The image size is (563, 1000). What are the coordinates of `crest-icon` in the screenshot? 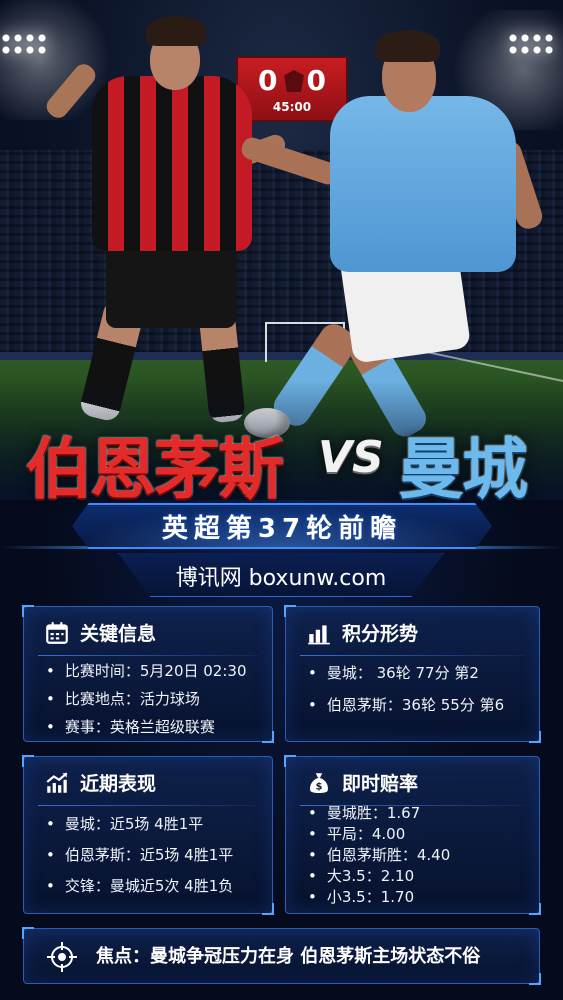 It's located at (294, 81).